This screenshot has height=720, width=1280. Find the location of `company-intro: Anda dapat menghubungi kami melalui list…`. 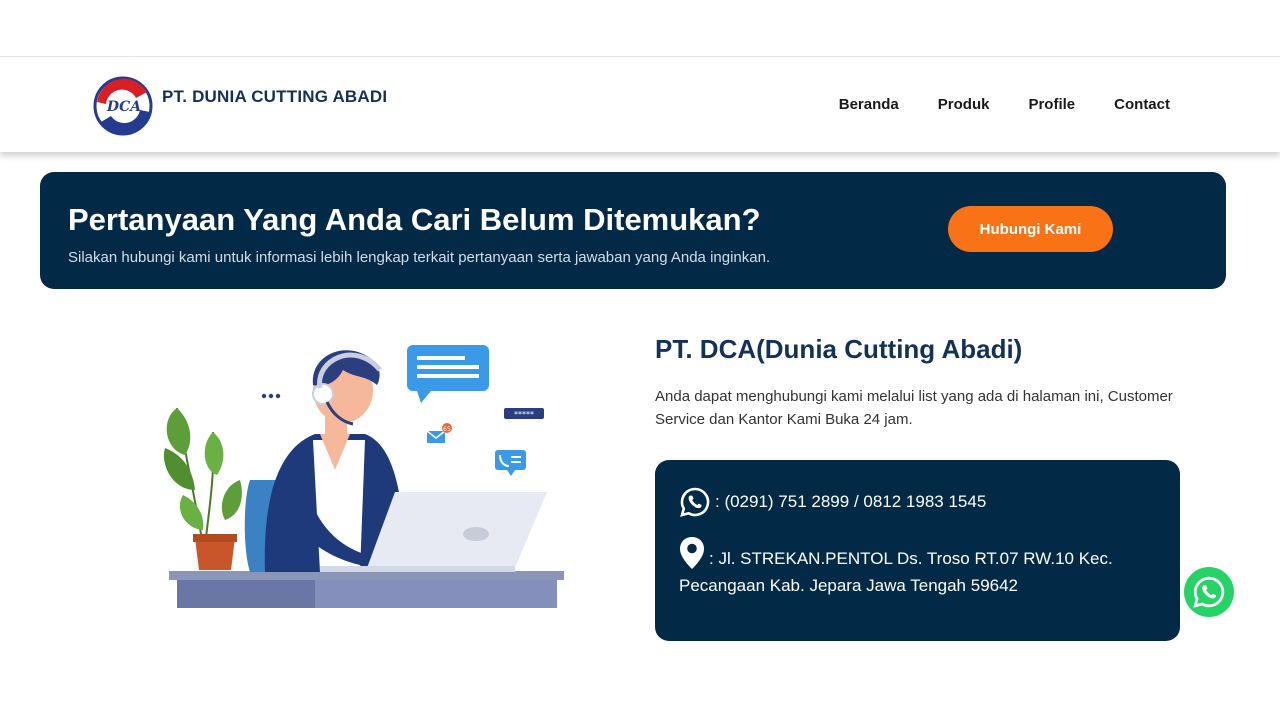

company-intro: Anda dapat menghubungi kami melalui list… is located at coordinates (914, 408).